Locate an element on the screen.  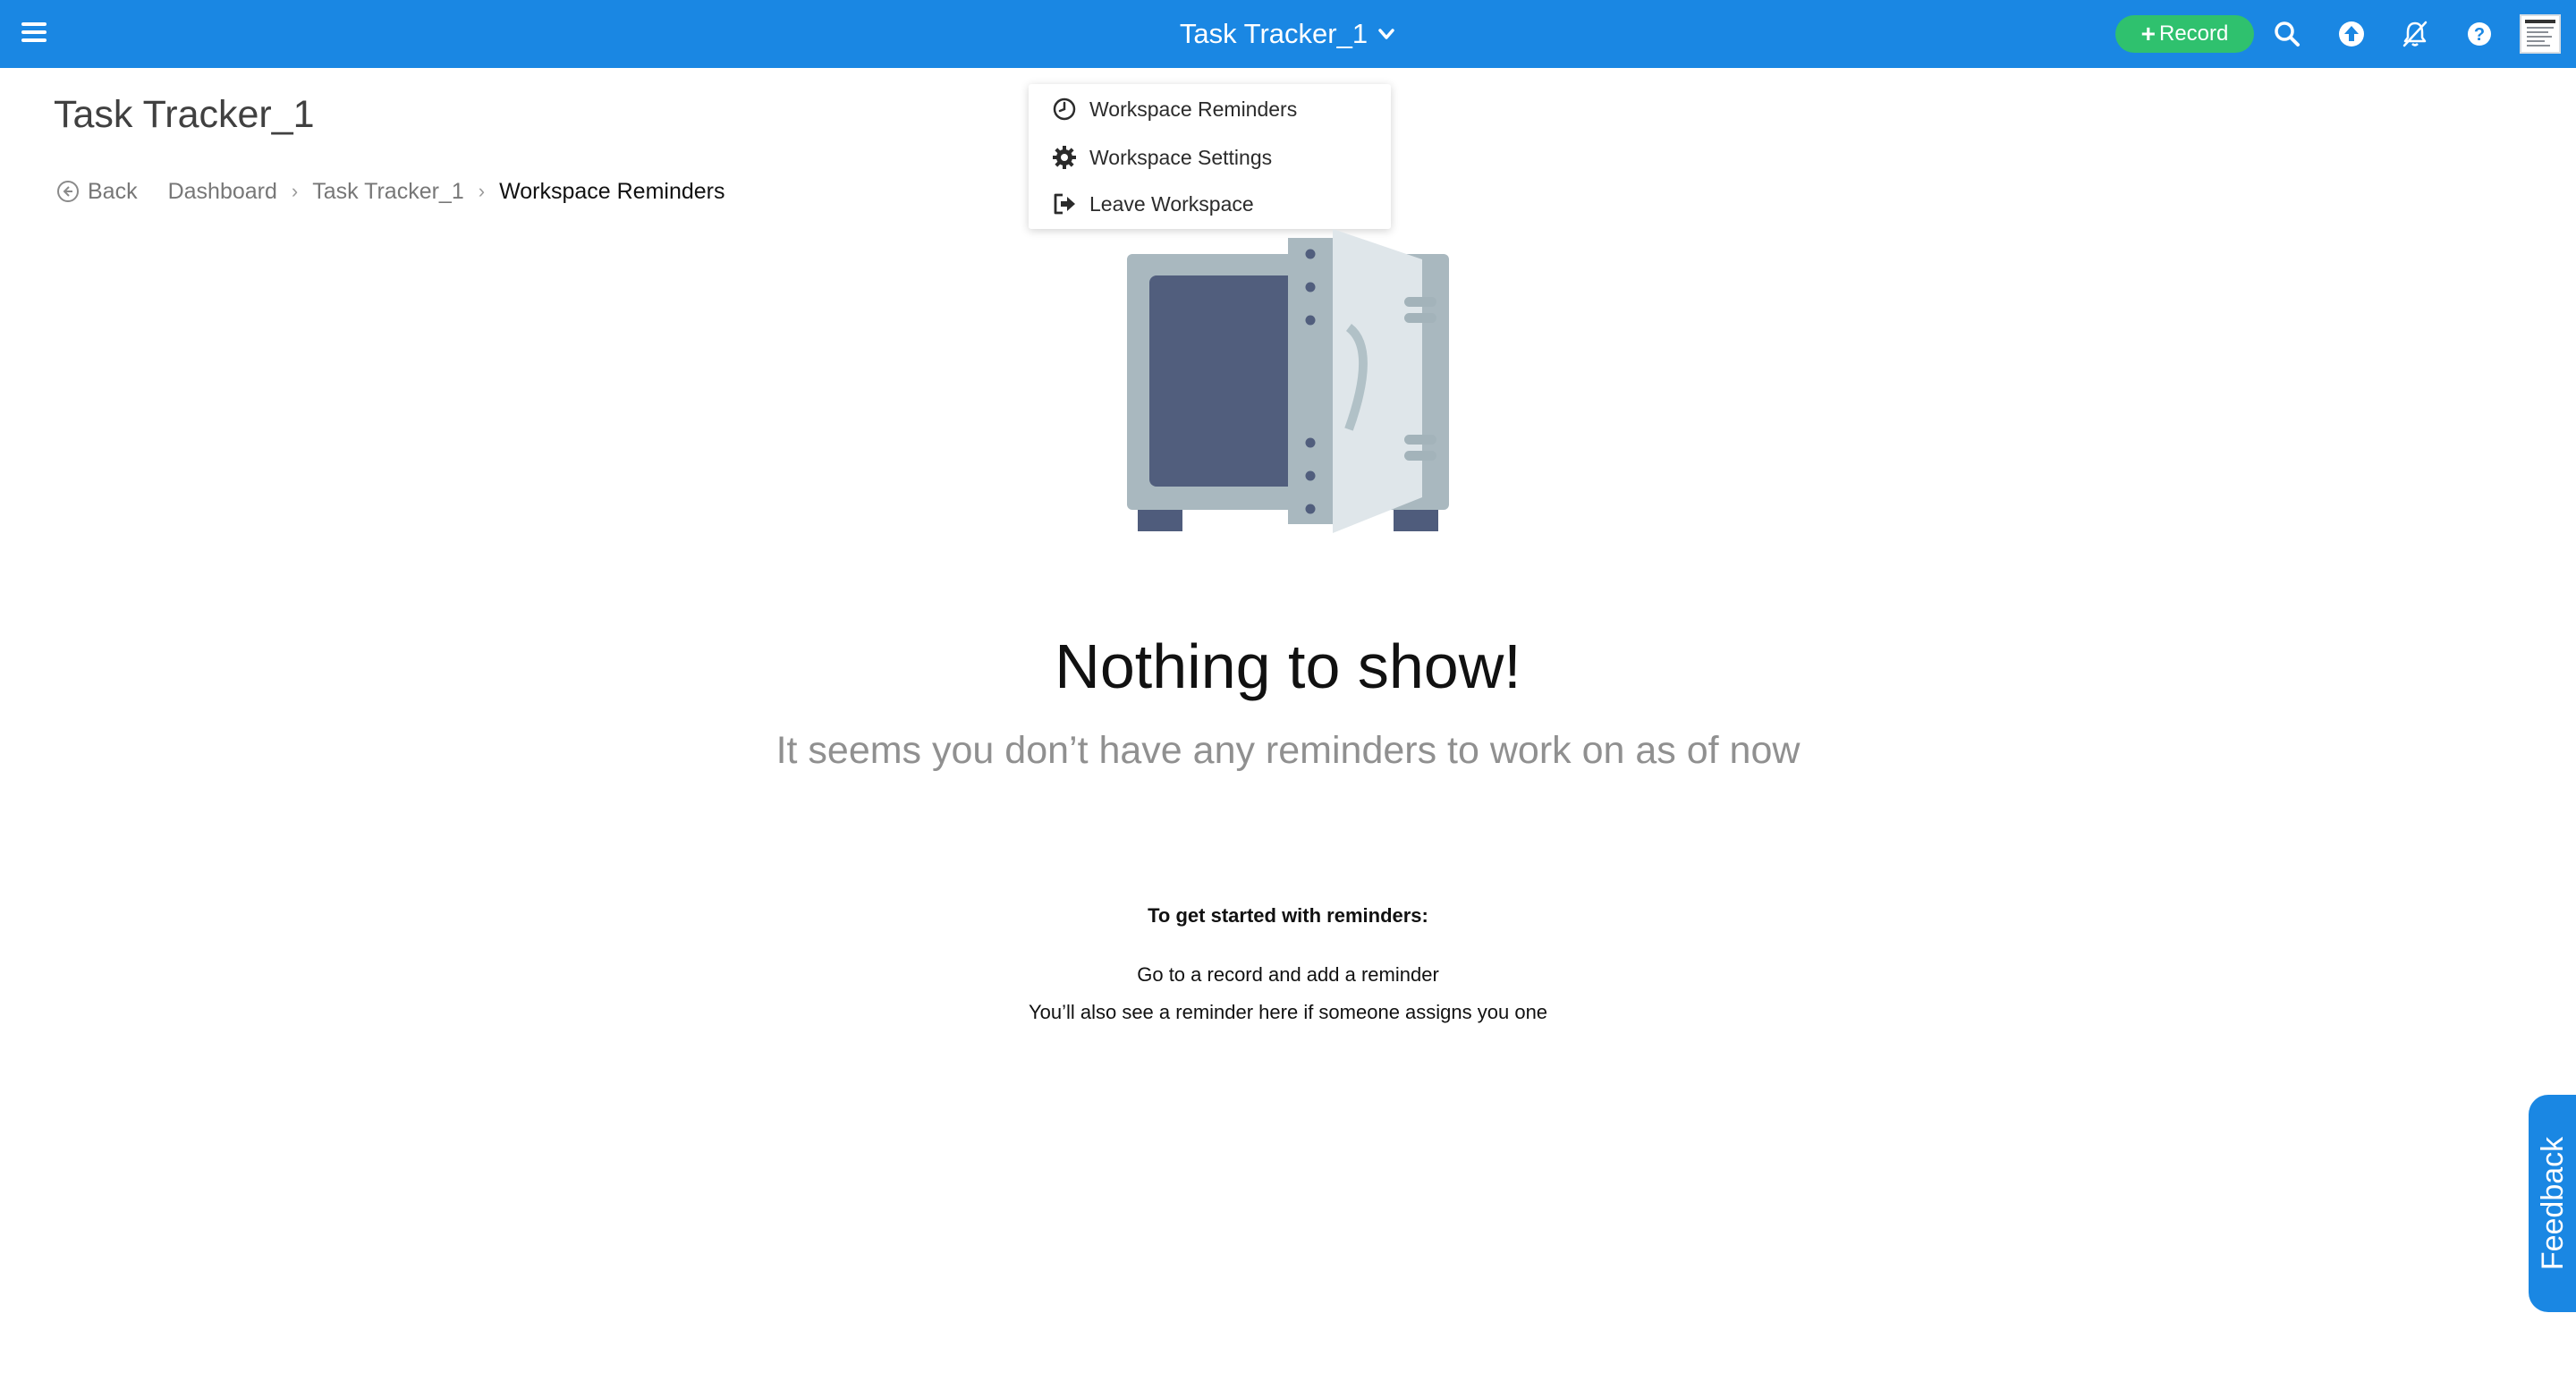
exit-icon is located at coordinates (1064, 203).